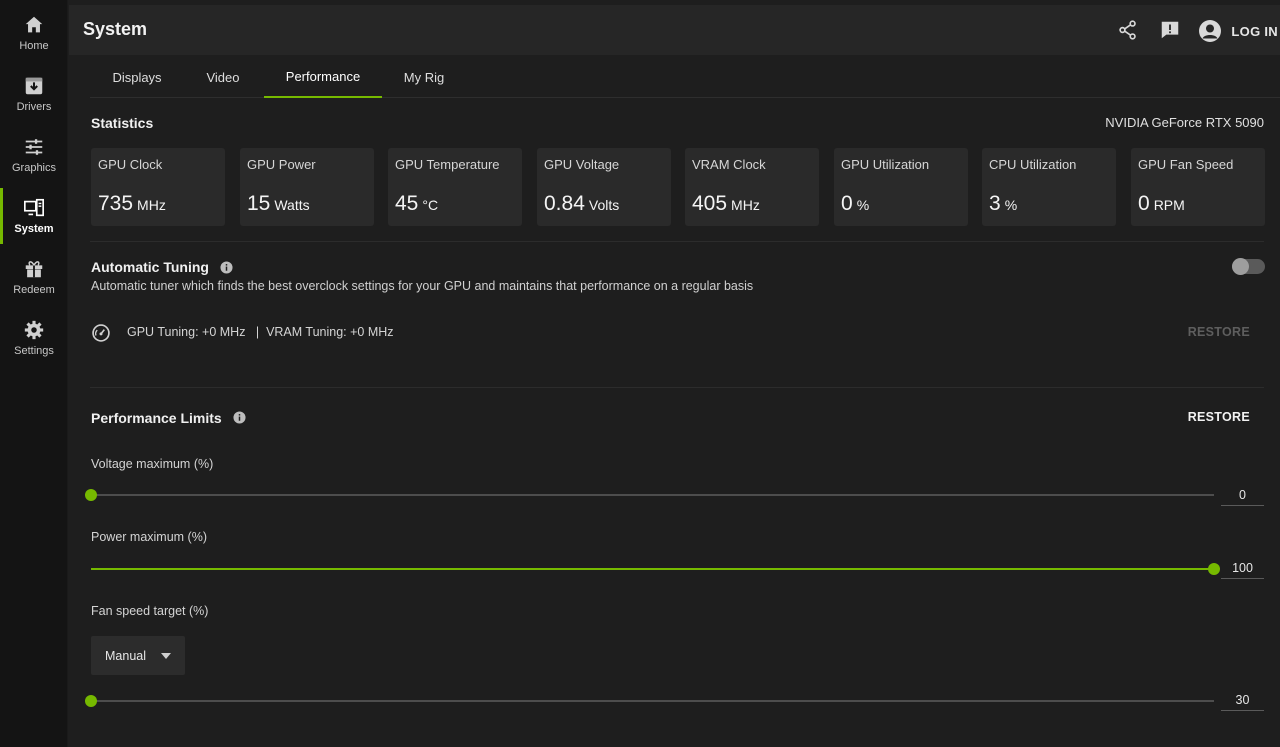  What do you see at coordinates (34, 168) in the screenshot?
I see `sidebar-item-label: Graphics` at bounding box center [34, 168].